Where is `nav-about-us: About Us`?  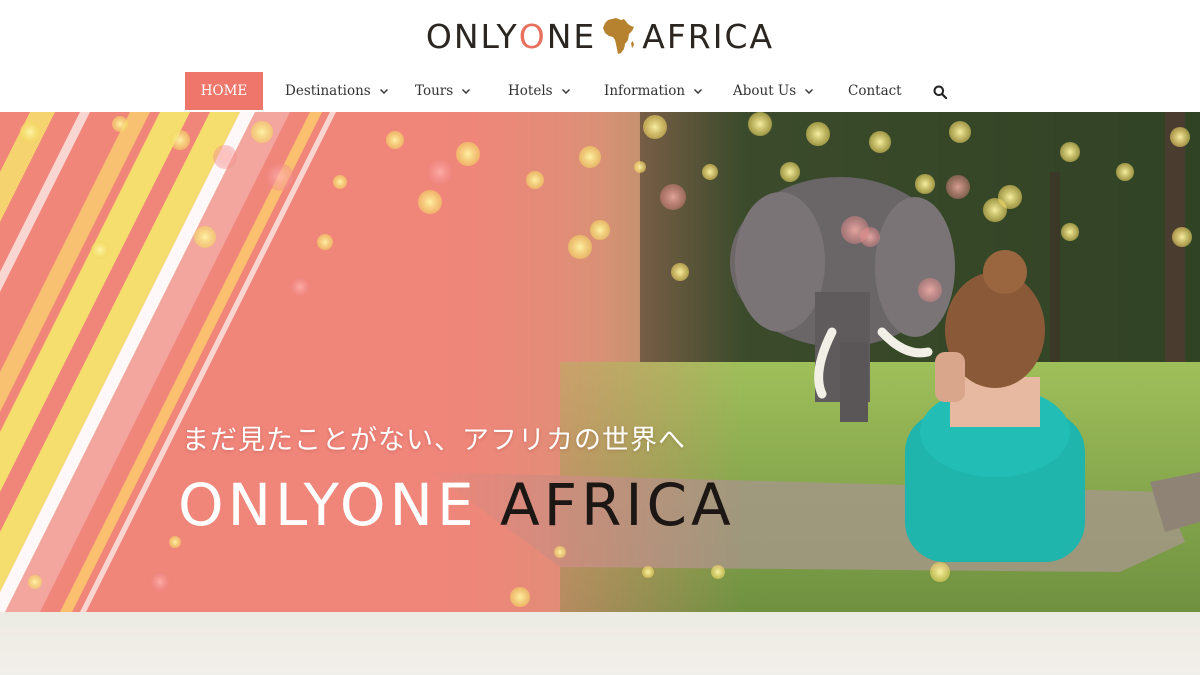 nav-about-us: About Us is located at coordinates (773, 91).